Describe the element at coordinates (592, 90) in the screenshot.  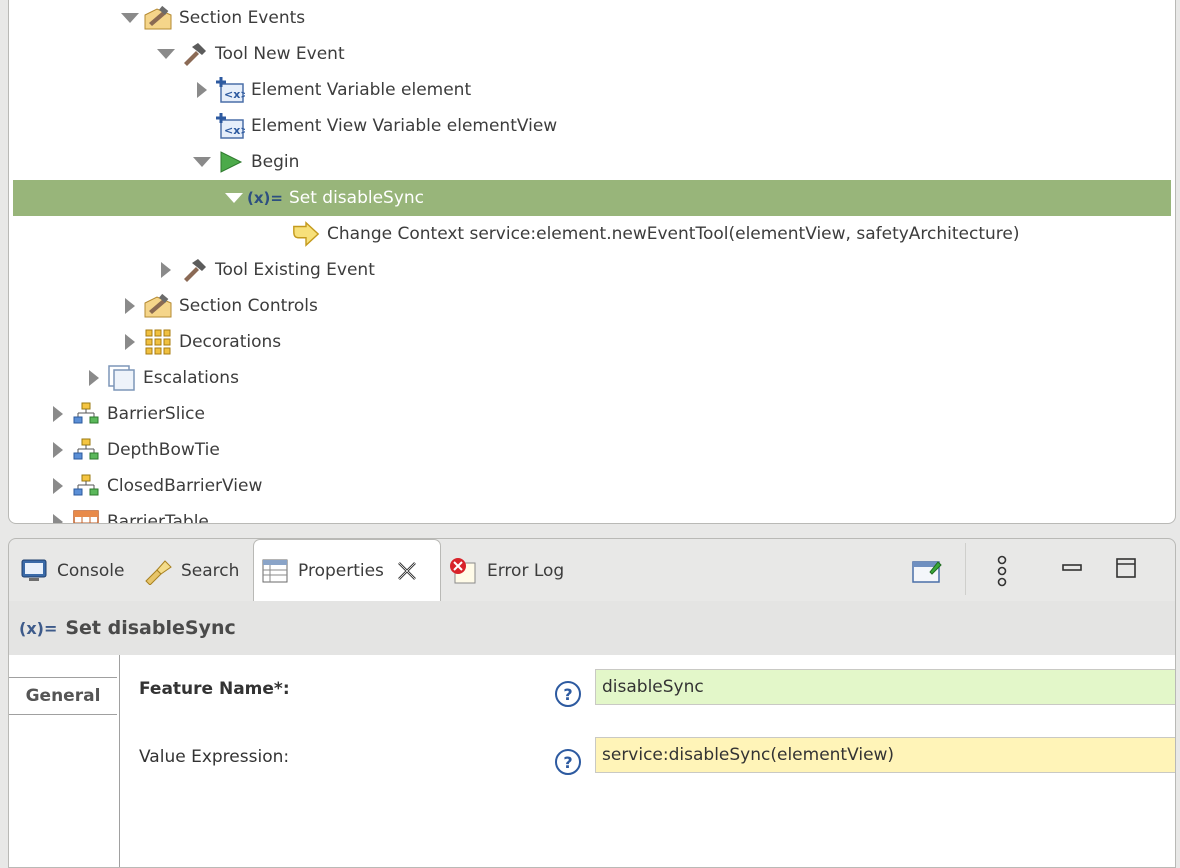
I see `tree-item-element-variable: <x> Element Variable element` at that location.